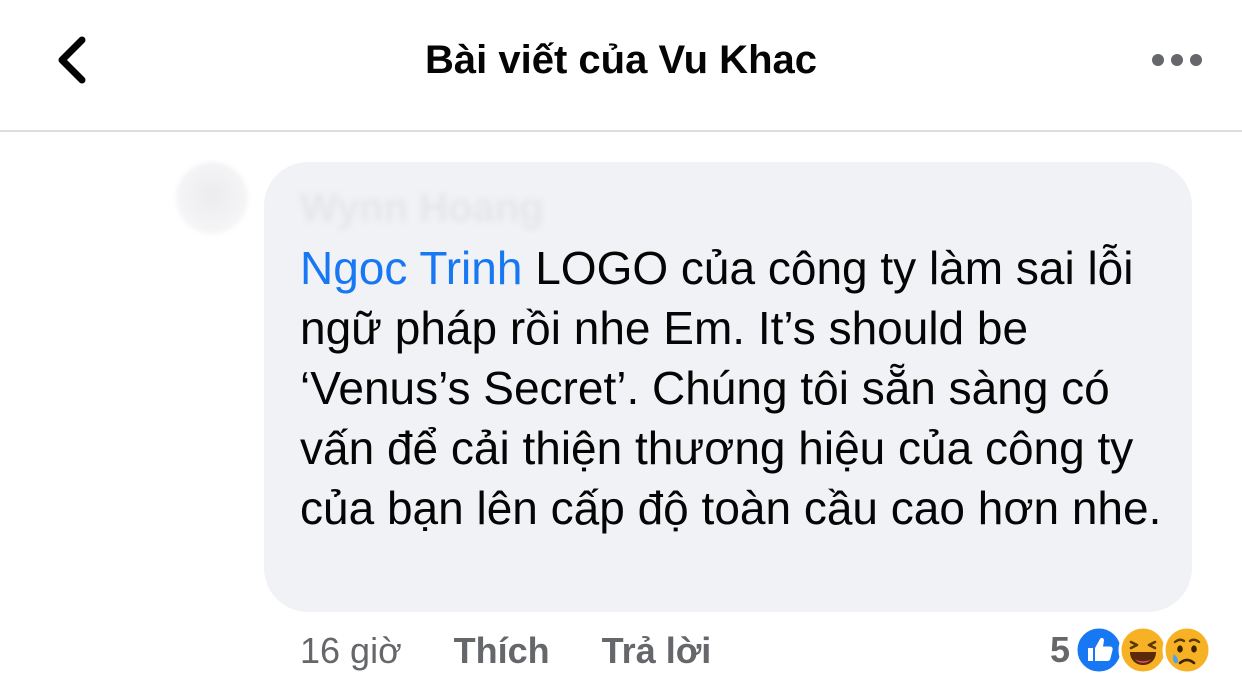  Describe the element at coordinates (657, 651) in the screenshot. I see `reply-button: Trả lời` at that location.